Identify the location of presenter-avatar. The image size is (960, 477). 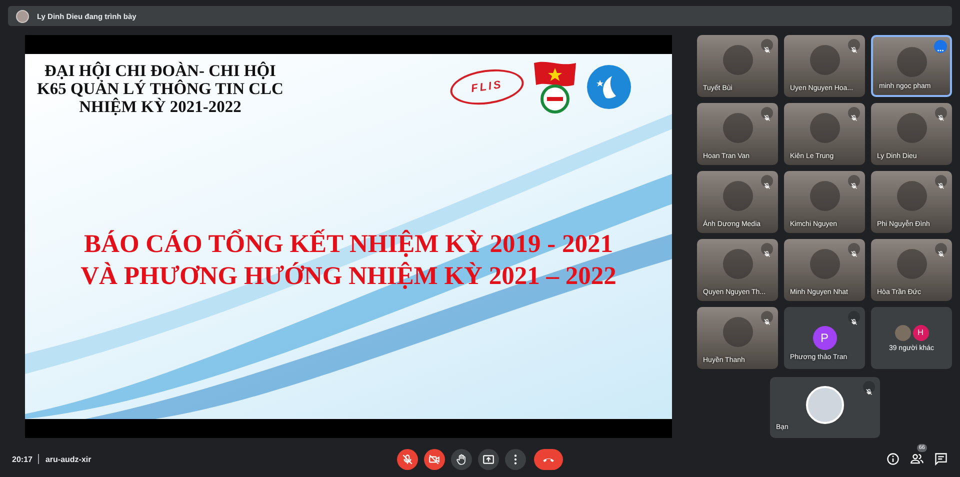
(22, 16).